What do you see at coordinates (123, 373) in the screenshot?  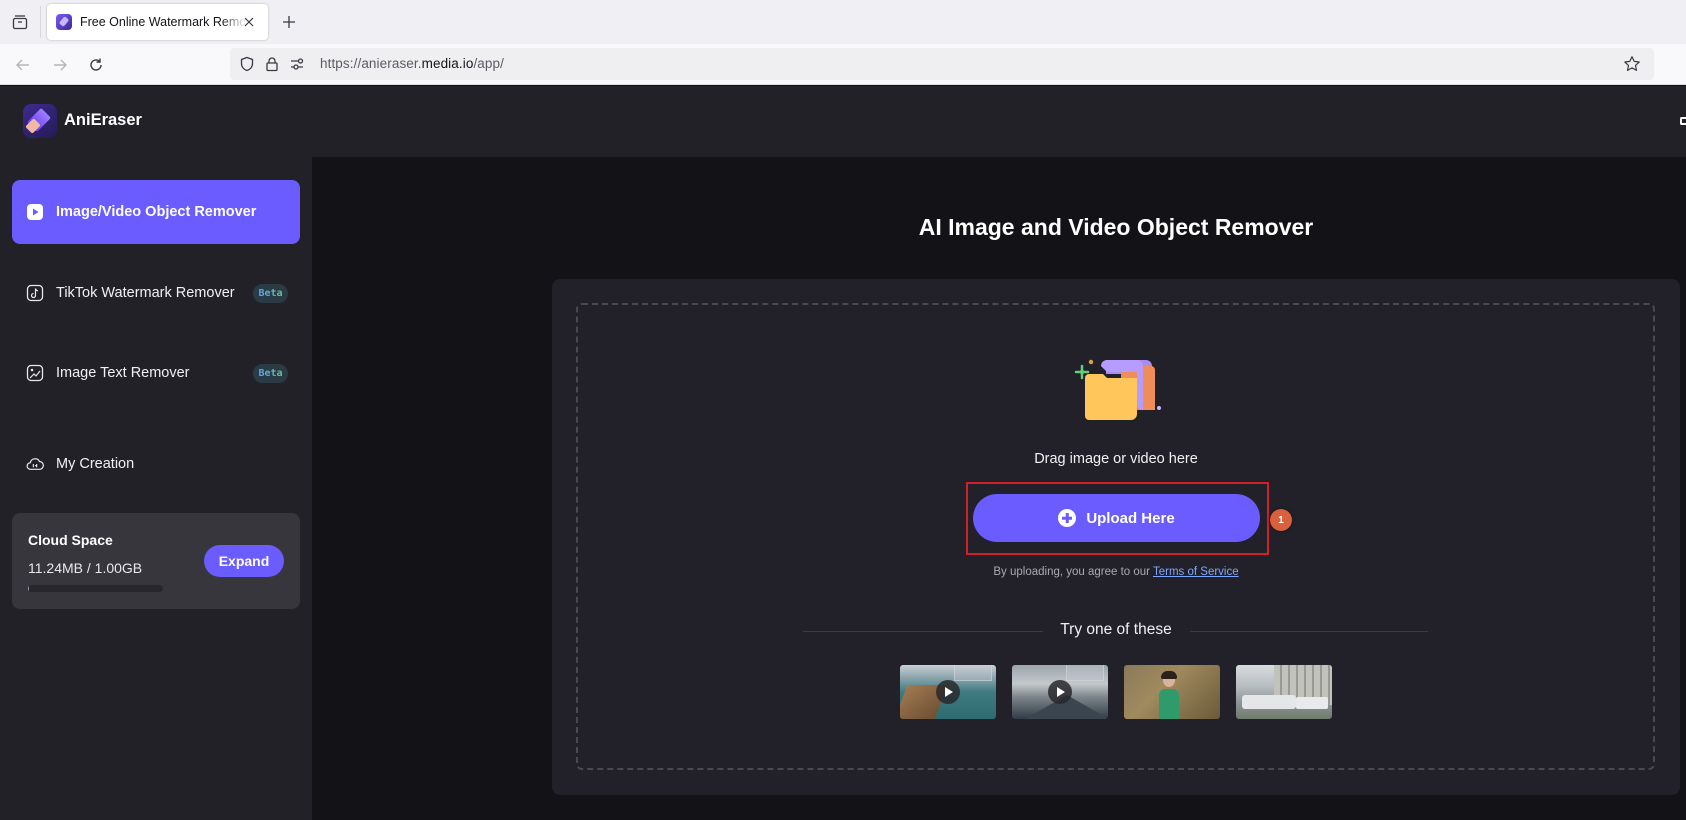 I see `sidebar-item-label: Image Text Remover` at bounding box center [123, 373].